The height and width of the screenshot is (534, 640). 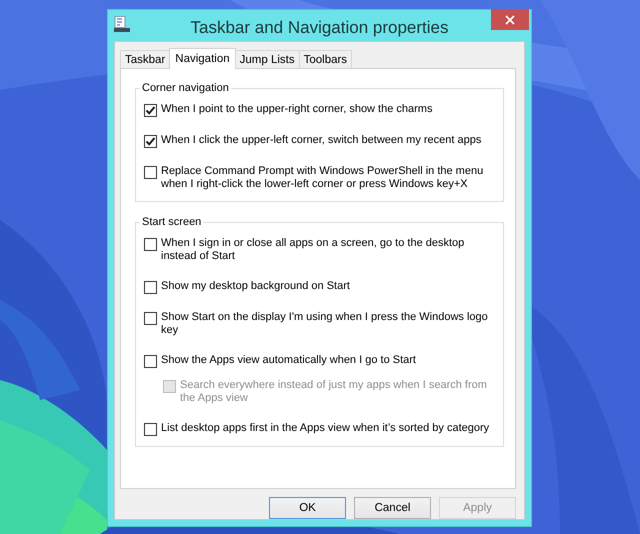 I want to click on window-title: Taskbar and Navigation properties, so click(x=320, y=27).